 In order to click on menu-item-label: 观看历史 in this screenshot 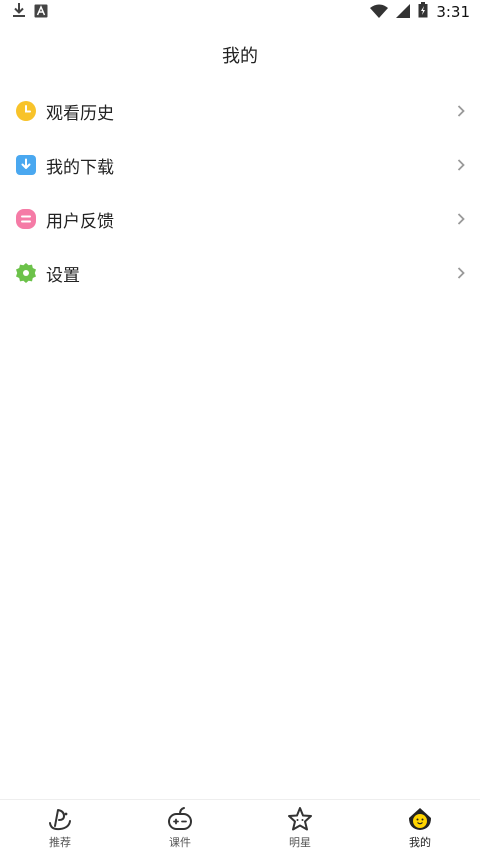, I will do `click(80, 113)`.